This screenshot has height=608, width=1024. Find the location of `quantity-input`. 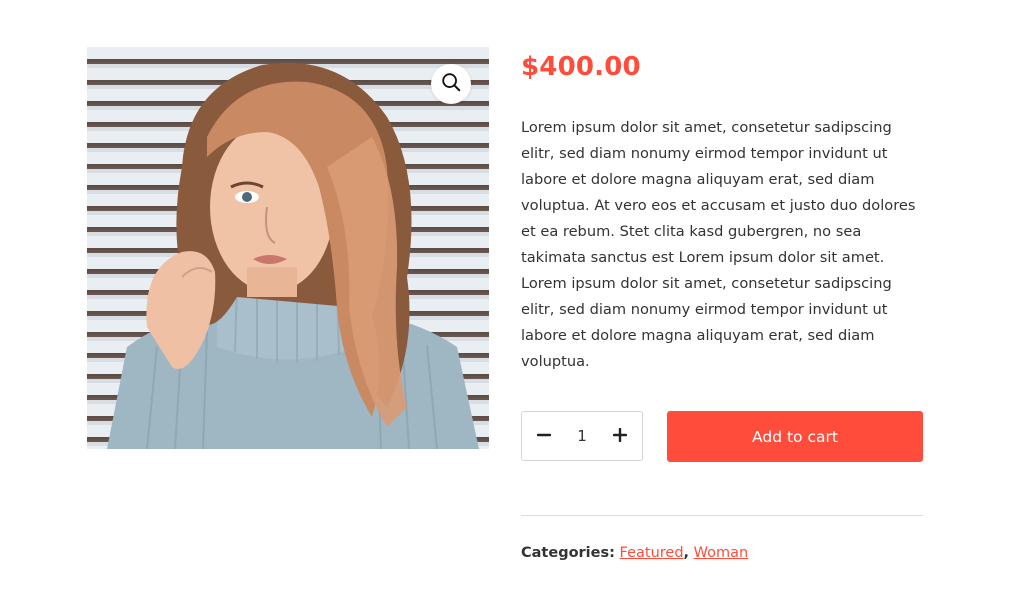

quantity-input is located at coordinates (582, 436).